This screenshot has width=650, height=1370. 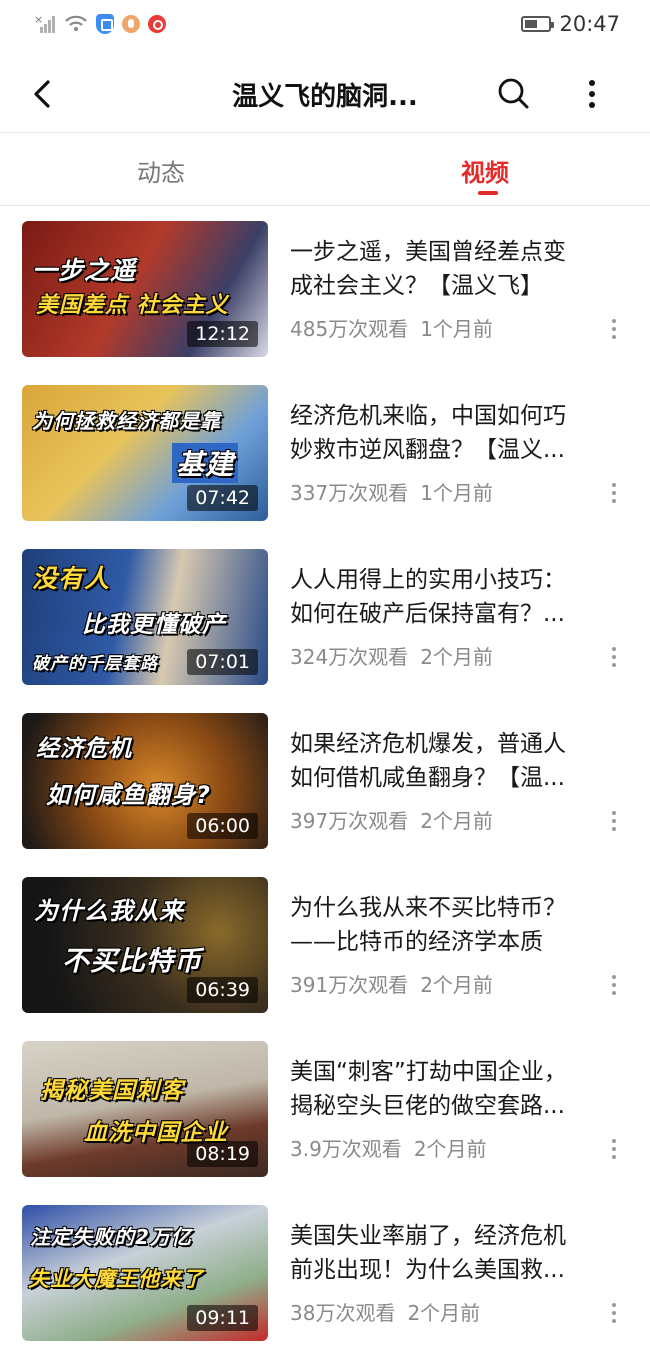 I want to click on video-title-line: 成社会主义？【温义飞】, so click(x=416, y=286).